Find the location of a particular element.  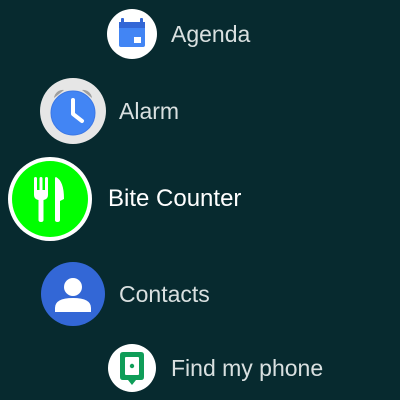

person-icon is located at coordinates (73, 294).